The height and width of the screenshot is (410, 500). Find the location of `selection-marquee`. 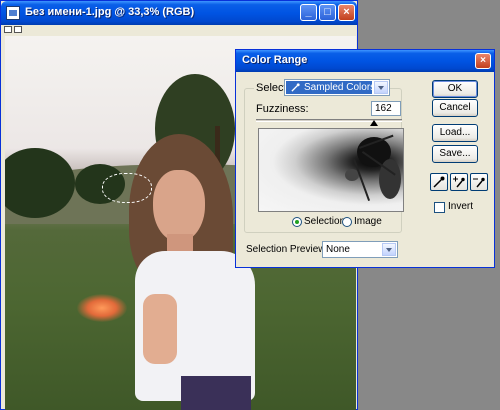

selection-marquee is located at coordinates (127, 188).